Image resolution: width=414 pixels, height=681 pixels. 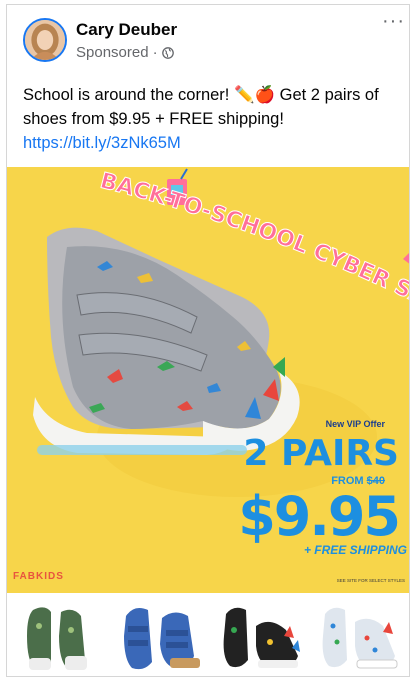 I want to click on sponsored-label: Sponsored, so click(x=112, y=52).